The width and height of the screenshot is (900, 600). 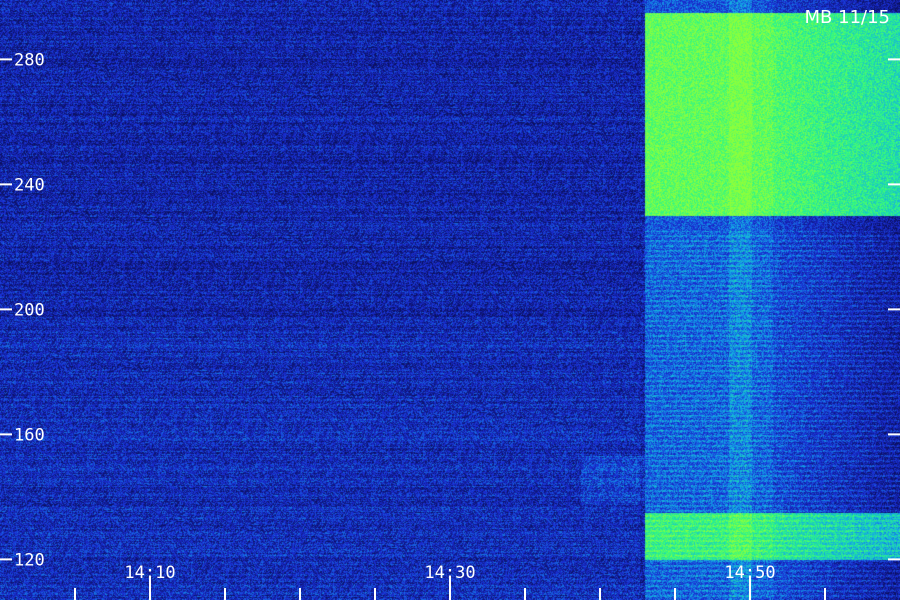 What do you see at coordinates (847, 17) in the screenshot?
I see `station-label: MB 11/15` at bounding box center [847, 17].